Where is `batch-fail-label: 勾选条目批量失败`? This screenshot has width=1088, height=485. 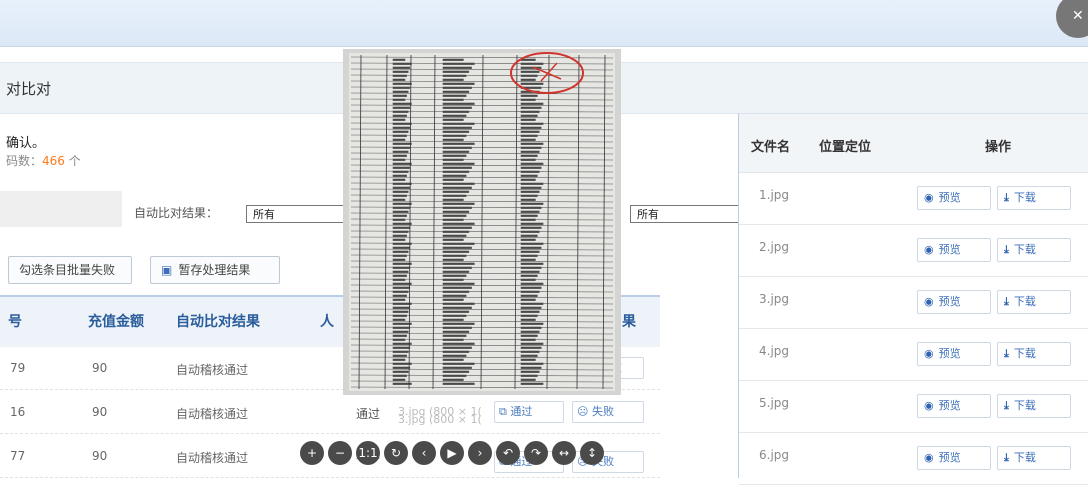
batch-fail-label: 勾选条目批量失败 is located at coordinates (67, 270).